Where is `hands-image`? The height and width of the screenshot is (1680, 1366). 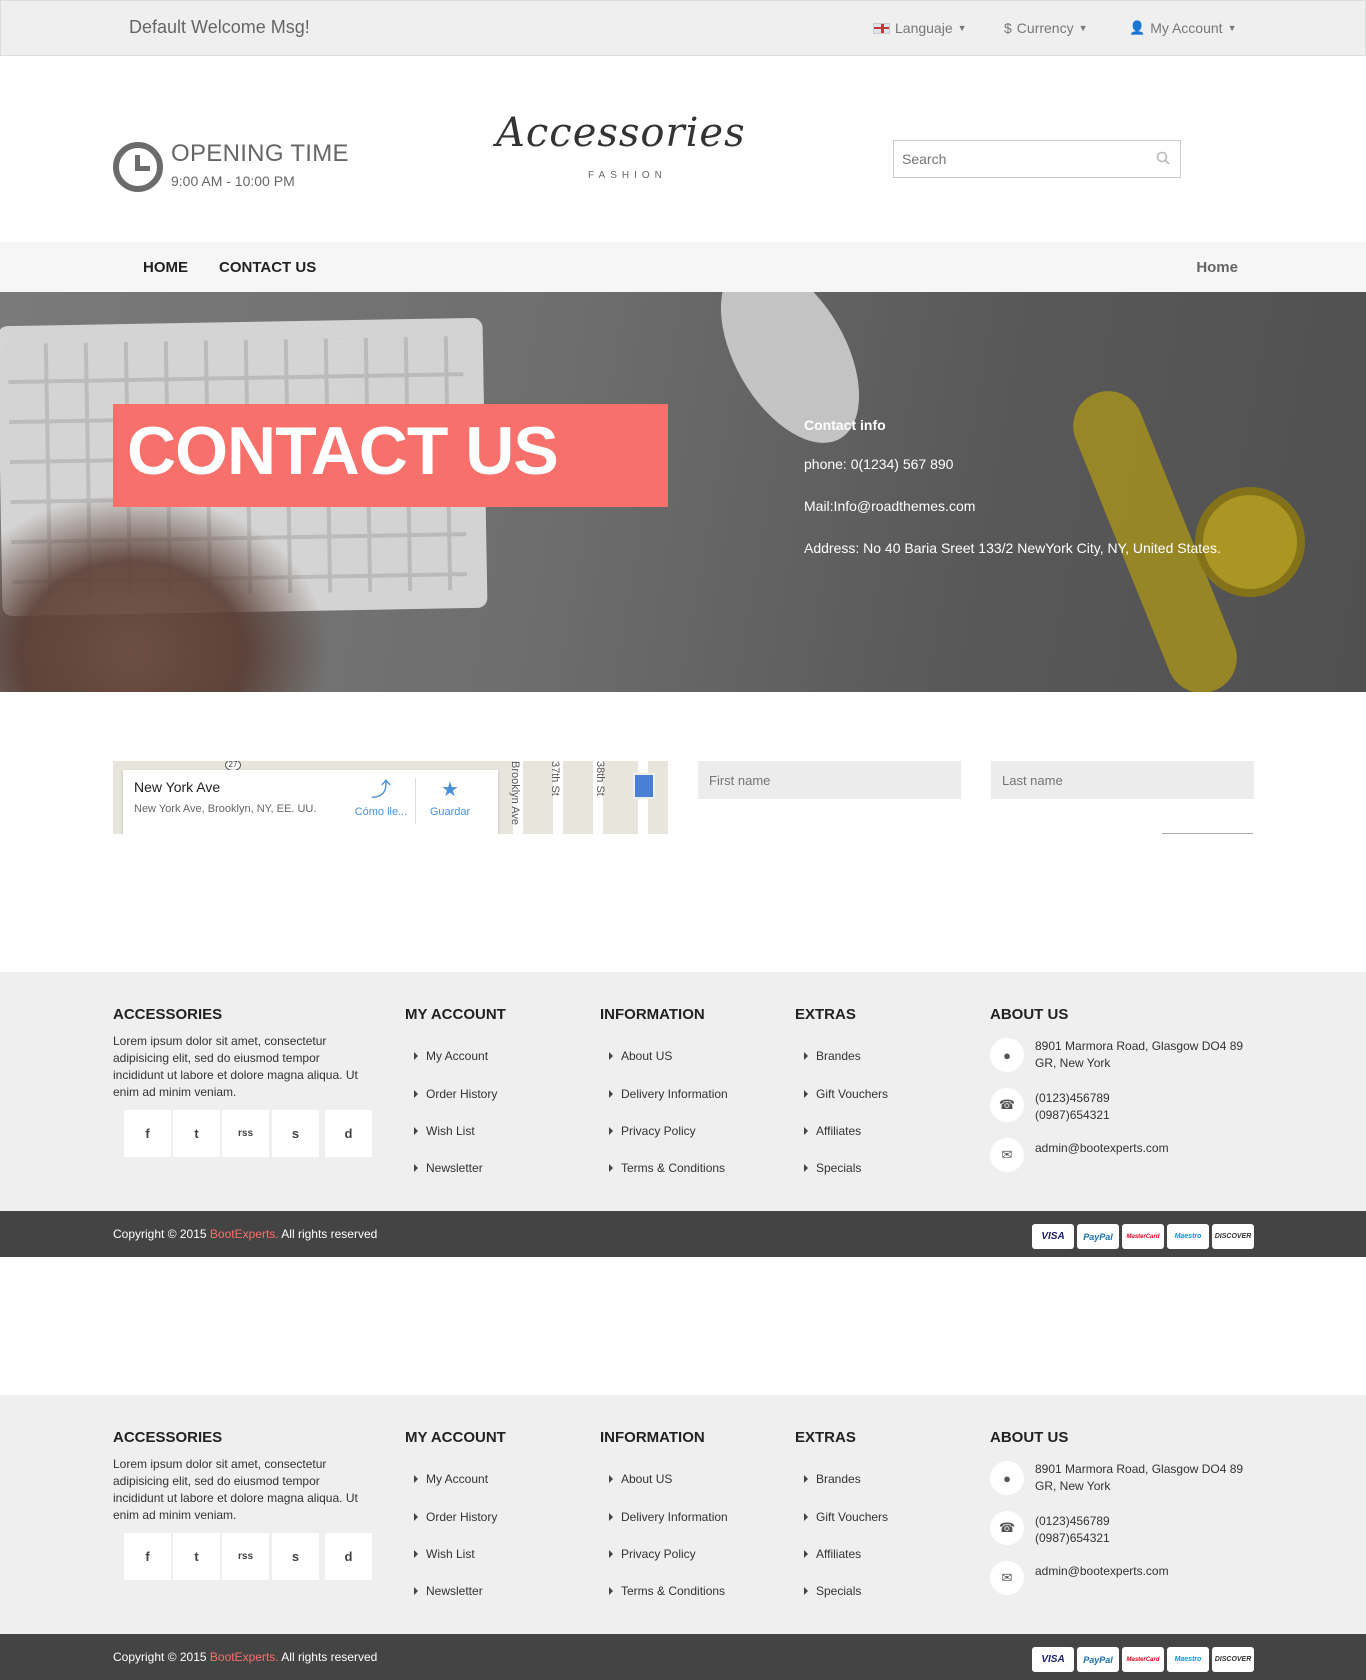
hands-image is located at coordinates (165, 592).